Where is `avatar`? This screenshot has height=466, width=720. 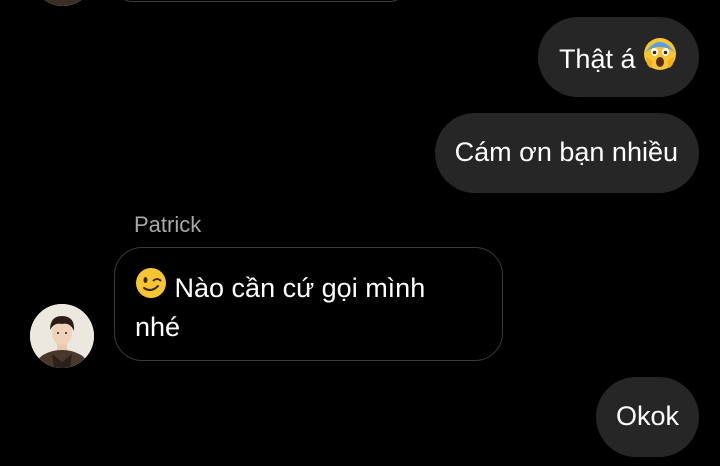 avatar is located at coordinates (62, 336).